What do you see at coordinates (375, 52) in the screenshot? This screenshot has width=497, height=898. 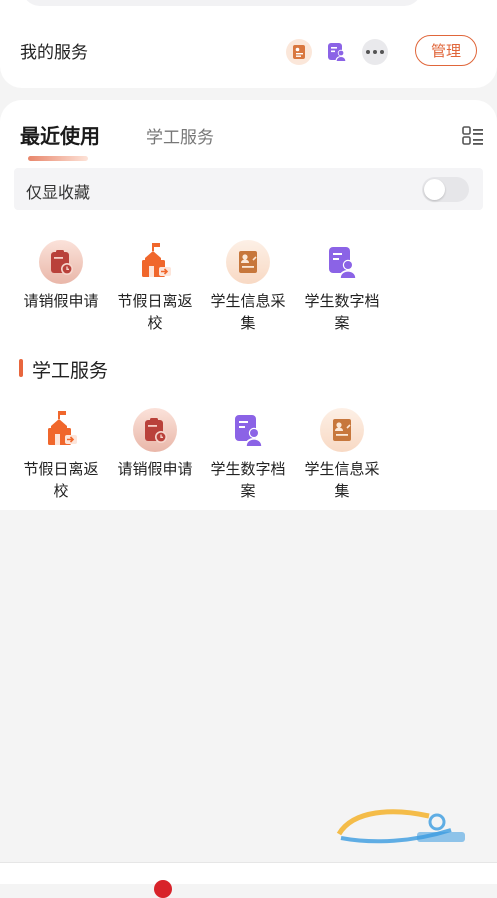 I see `more-icon` at bounding box center [375, 52].